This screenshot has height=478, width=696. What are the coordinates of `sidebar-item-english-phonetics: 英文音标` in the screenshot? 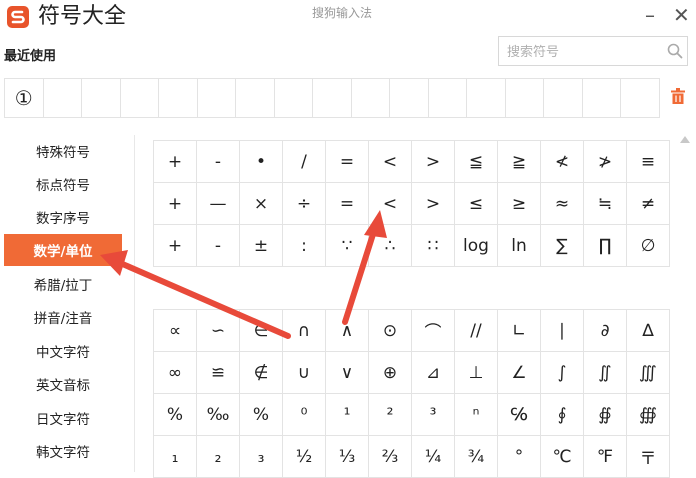 It's located at (63, 384).